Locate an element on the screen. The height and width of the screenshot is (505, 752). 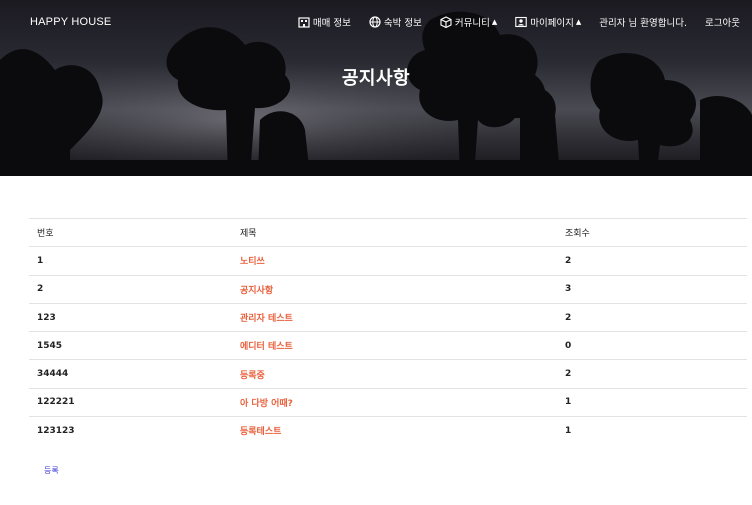
portrait-icon is located at coordinates (521, 22).